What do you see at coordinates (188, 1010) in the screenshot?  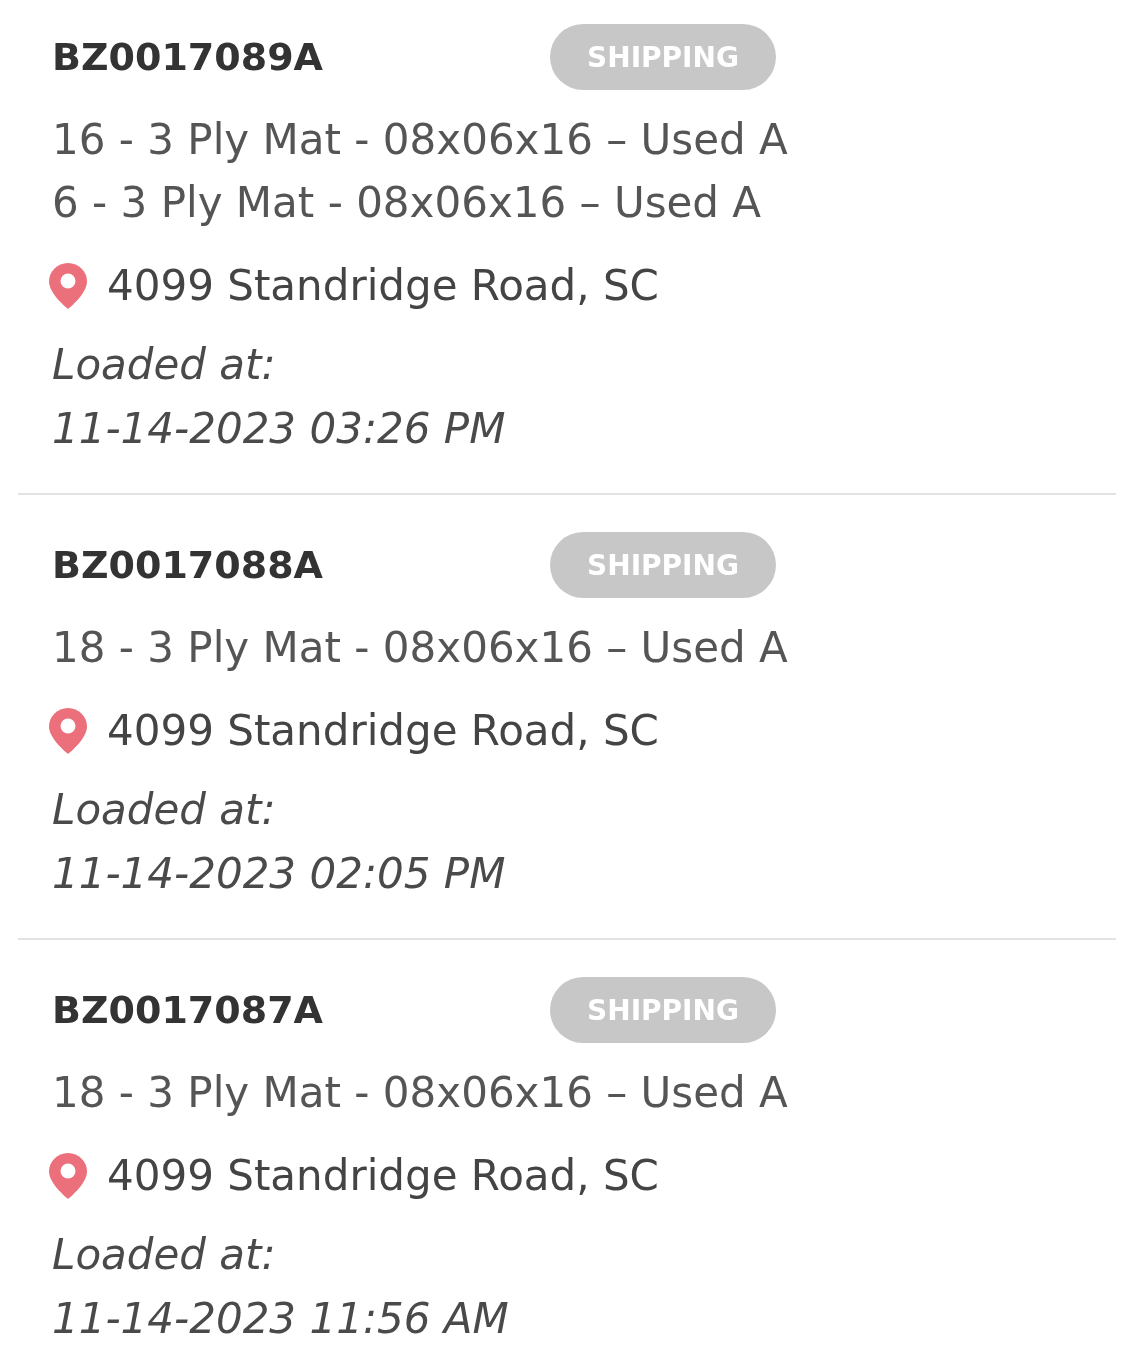 I see `order-id: BZ0017087A` at bounding box center [188, 1010].